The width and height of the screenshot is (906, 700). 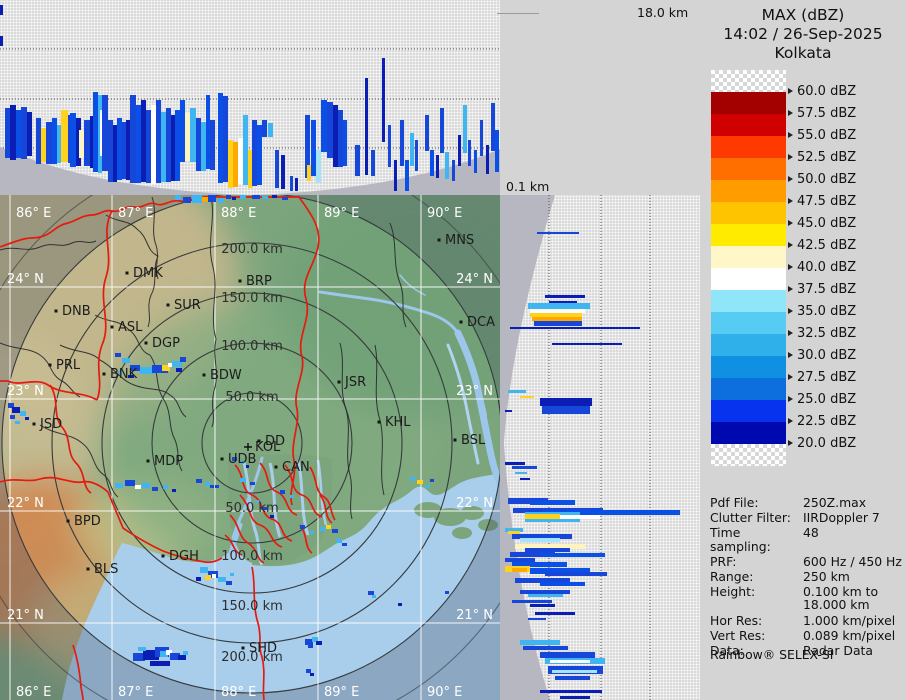 What do you see at coordinates (252, 556) in the screenshot?
I see `range-ring-label: 100.0 km` at bounding box center [252, 556].